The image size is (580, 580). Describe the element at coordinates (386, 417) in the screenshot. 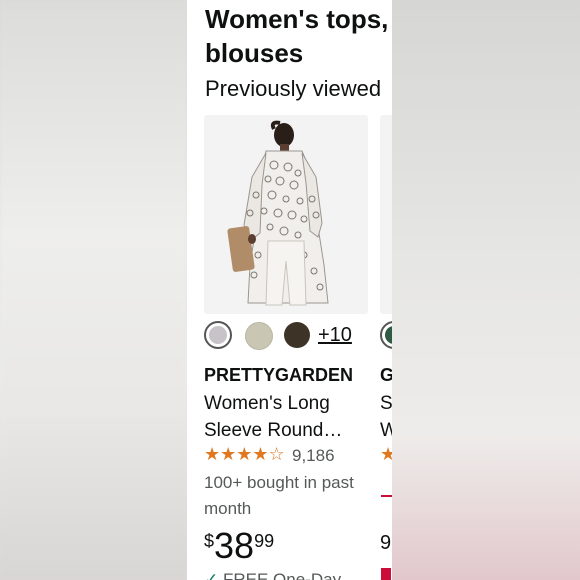

I see `next-product-title: S W` at that location.